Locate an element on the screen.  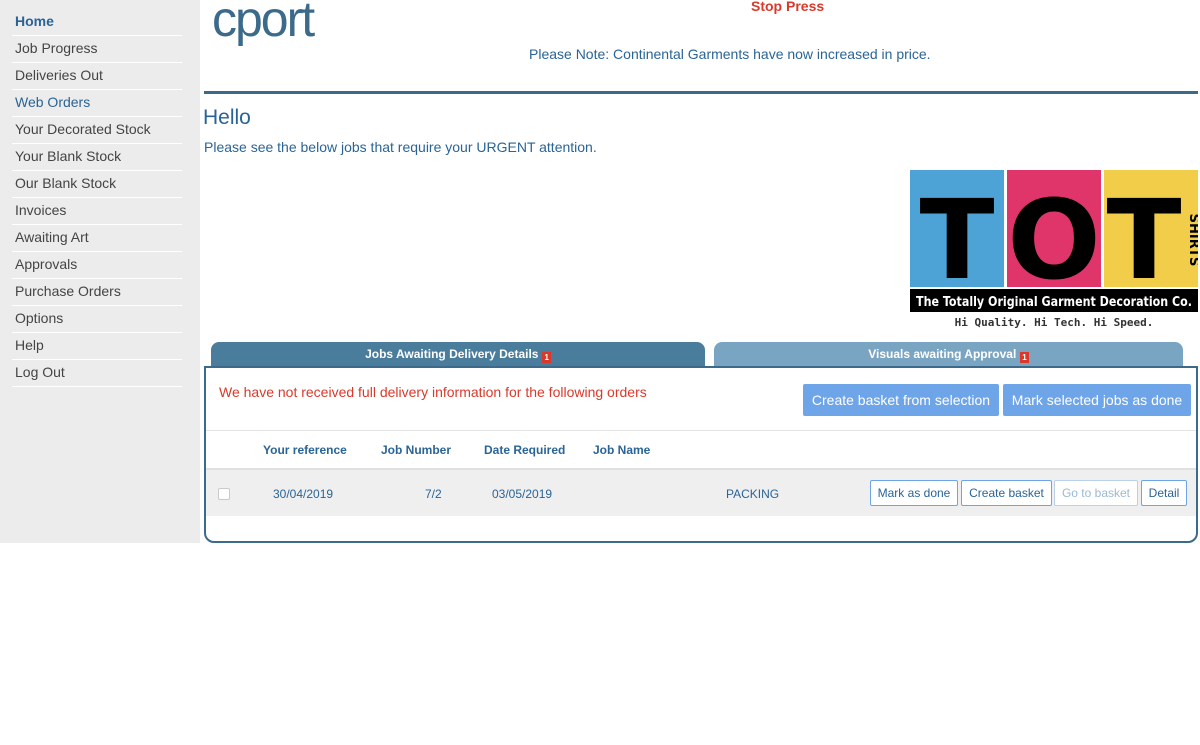
sidebar-item-your-decorated-stock: Your Decorated Stock is located at coordinates (97, 130).